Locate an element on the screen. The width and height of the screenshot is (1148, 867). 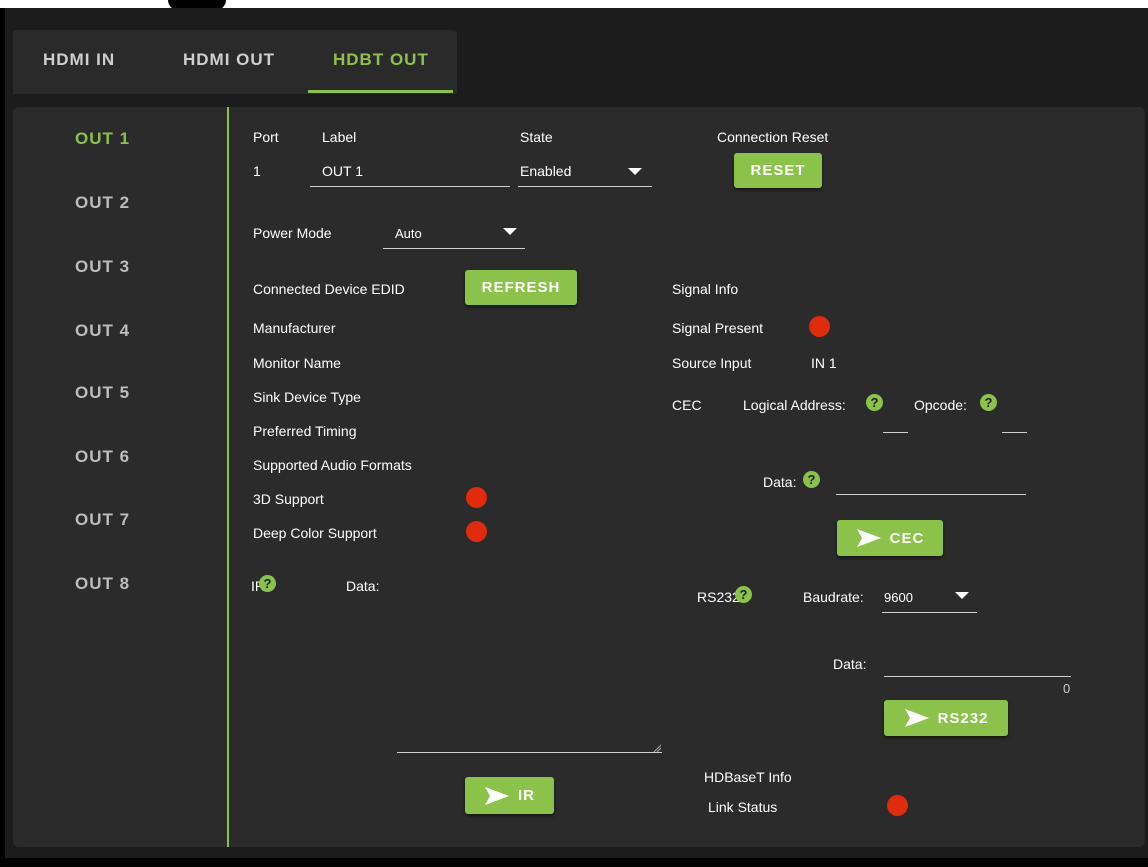
state-select-underline is located at coordinates (585, 186).